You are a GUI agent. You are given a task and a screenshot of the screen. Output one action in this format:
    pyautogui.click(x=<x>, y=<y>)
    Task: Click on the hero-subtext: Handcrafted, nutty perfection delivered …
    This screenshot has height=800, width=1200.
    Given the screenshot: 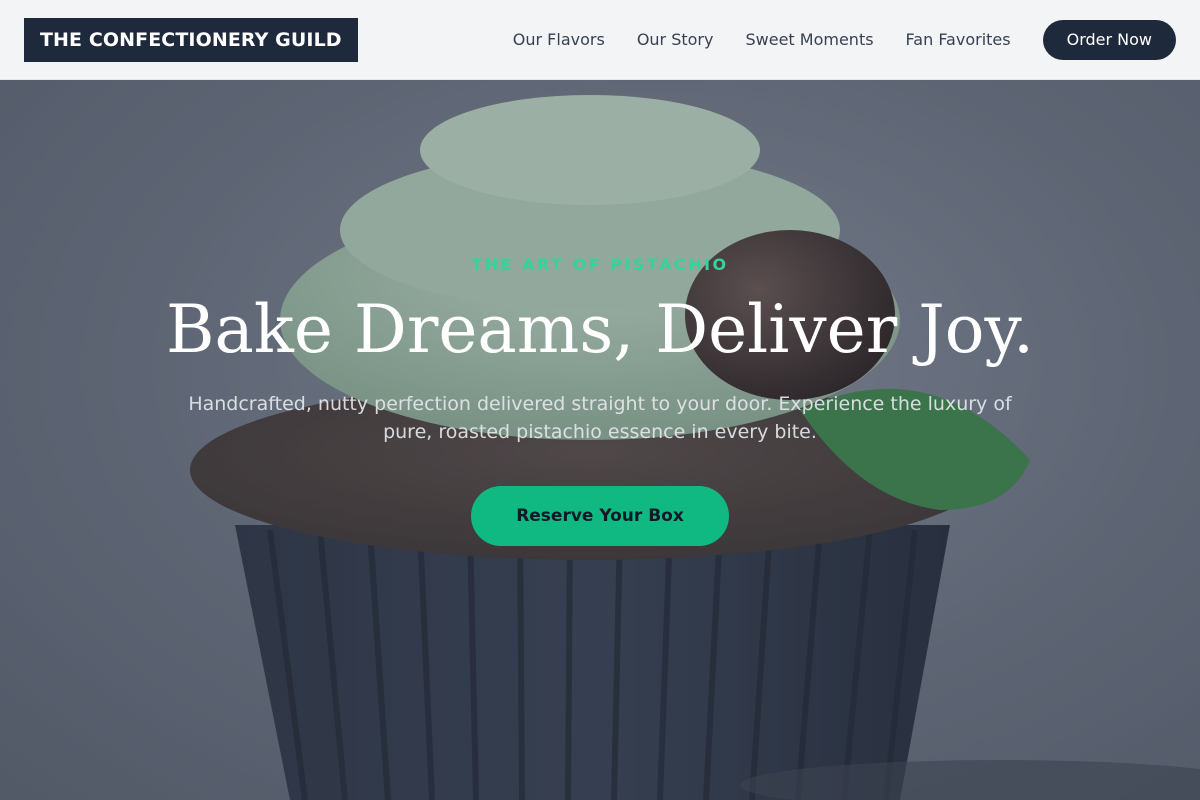 What is the action you would take?
    pyautogui.click(x=600, y=418)
    